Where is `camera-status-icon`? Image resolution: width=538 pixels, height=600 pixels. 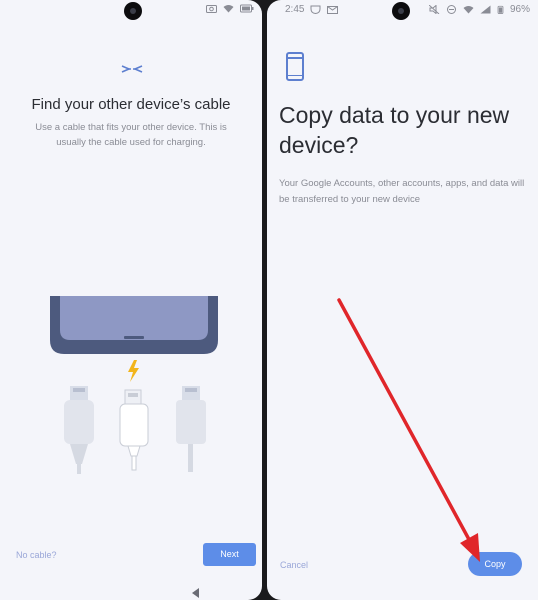
camera-status-icon is located at coordinates (211, 9).